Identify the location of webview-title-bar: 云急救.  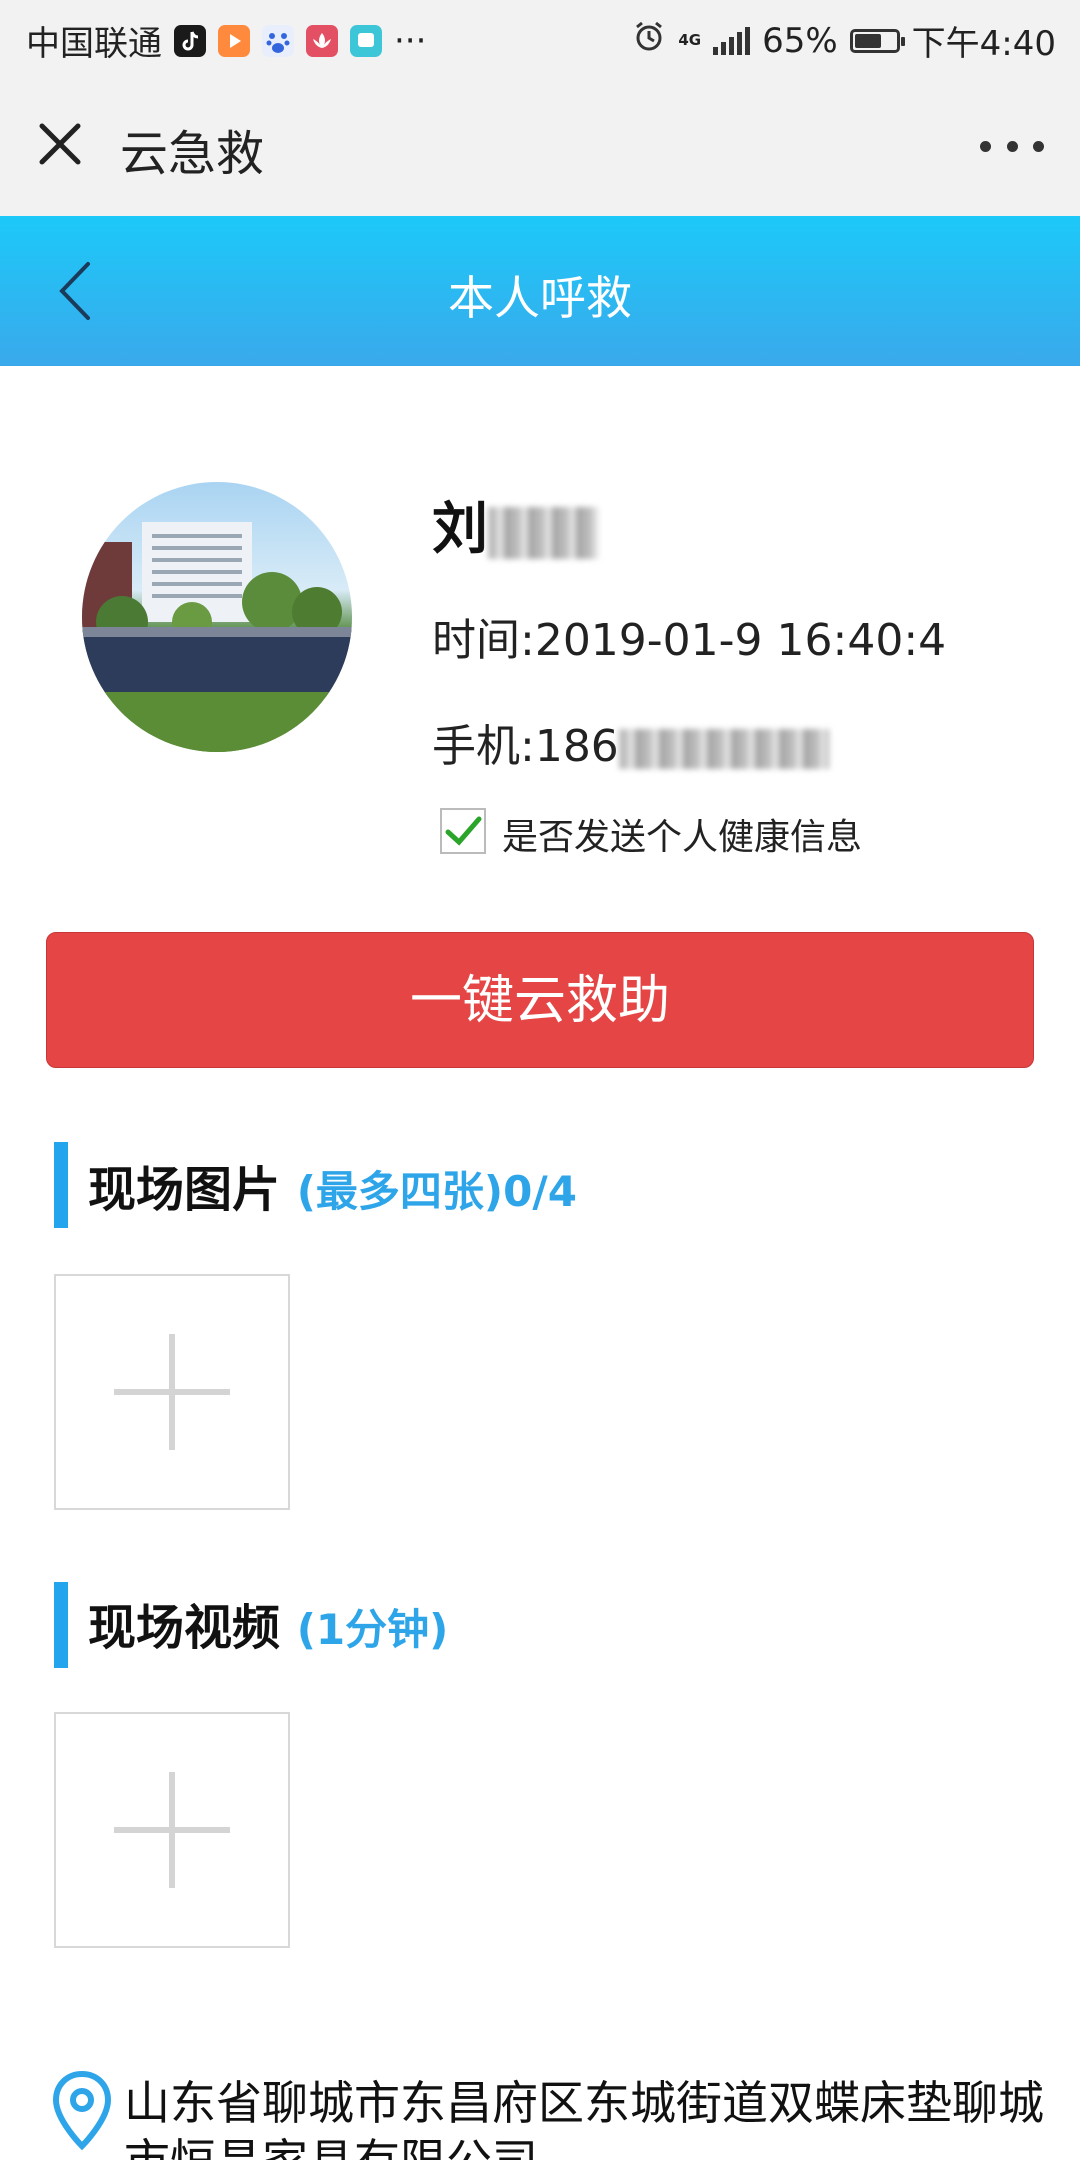
(540, 145).